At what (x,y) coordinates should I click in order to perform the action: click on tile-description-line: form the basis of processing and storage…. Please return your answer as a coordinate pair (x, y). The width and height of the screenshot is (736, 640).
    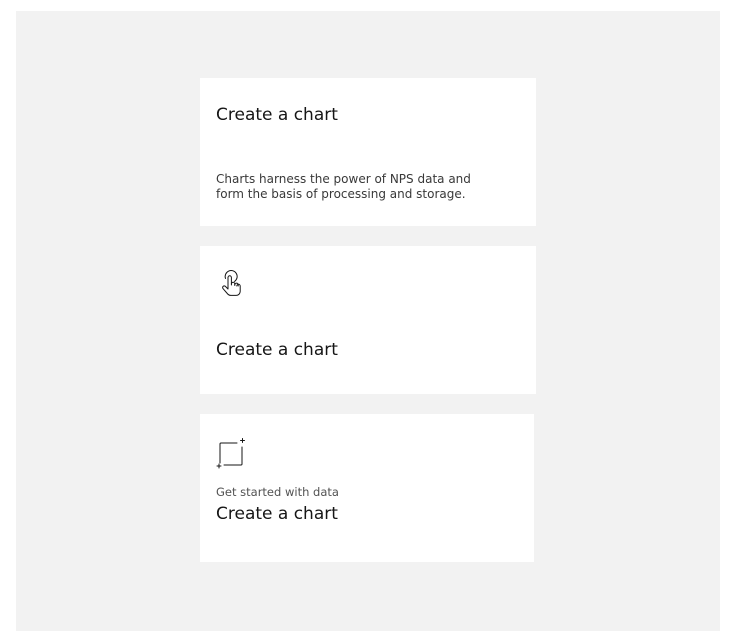
    Looking at the image, I should click on (341, 194).